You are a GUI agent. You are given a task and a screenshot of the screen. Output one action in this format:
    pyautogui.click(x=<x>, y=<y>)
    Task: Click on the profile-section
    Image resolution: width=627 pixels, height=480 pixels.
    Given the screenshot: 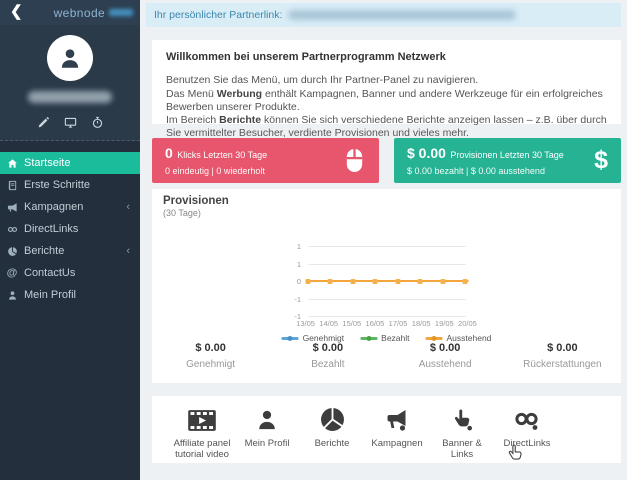 What is the action you would take?
    pyautogui.click(x=70, y=83)
    